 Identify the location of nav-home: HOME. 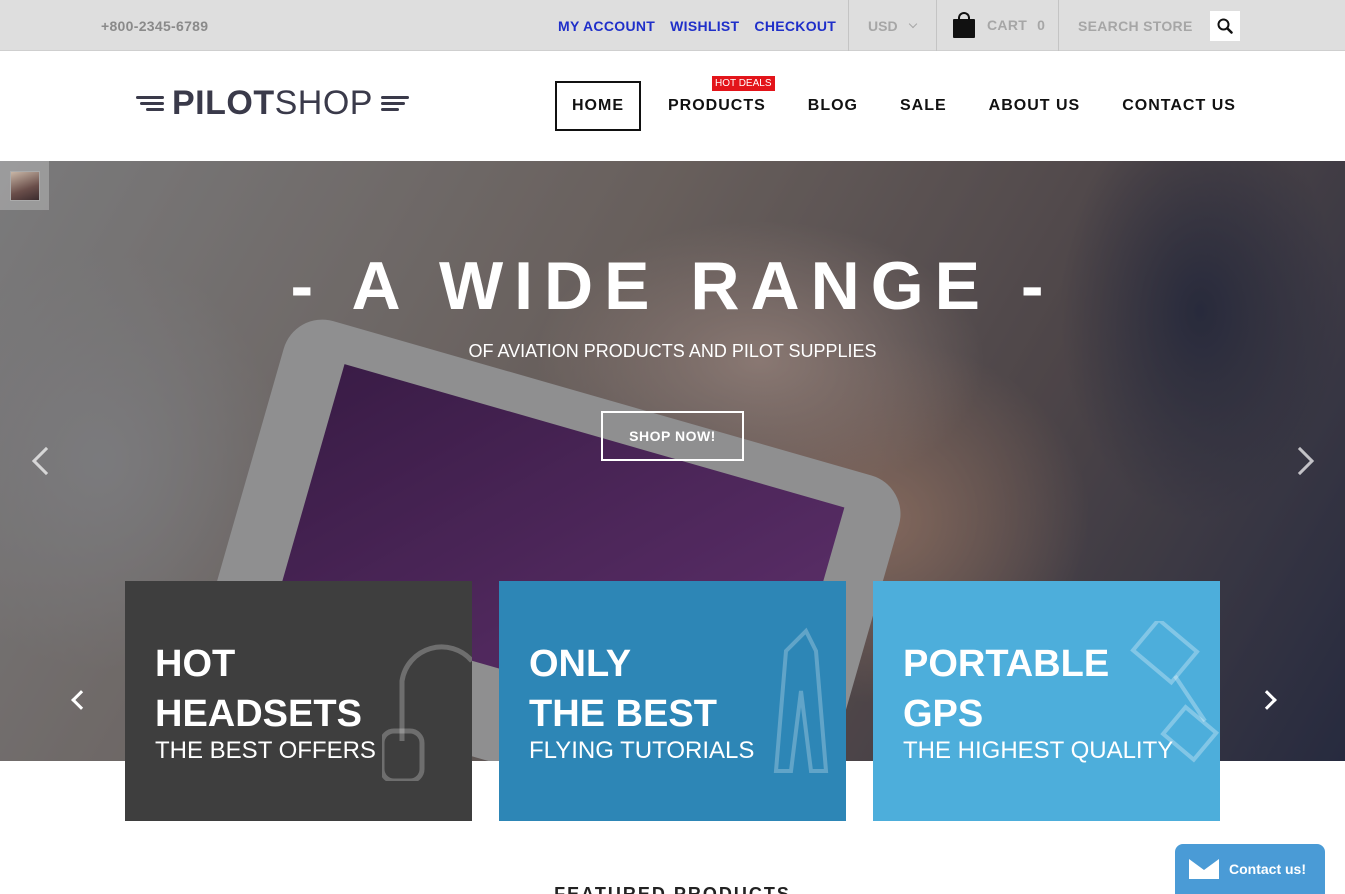
(598, 106).